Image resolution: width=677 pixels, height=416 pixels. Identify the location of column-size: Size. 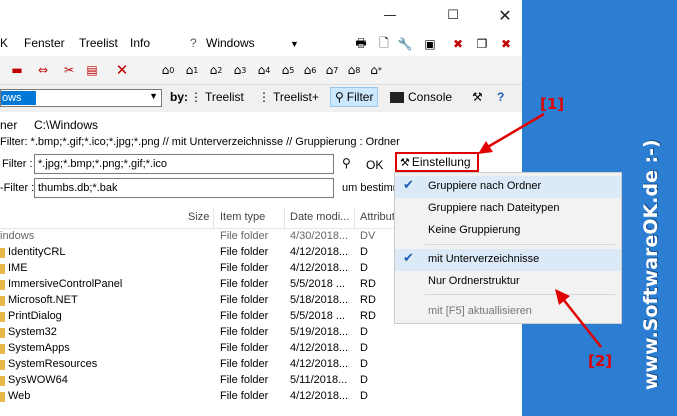
(198, 217).